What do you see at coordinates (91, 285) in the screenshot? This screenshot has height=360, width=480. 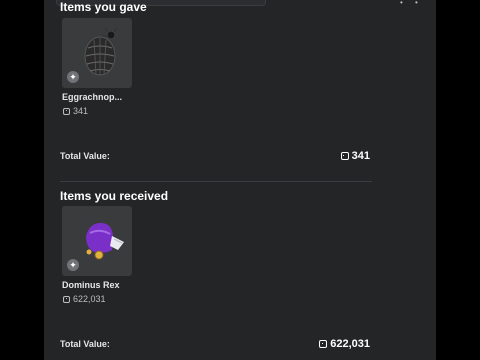 I see `item-name: Dominus Rex` at bounding box center [91, 285].